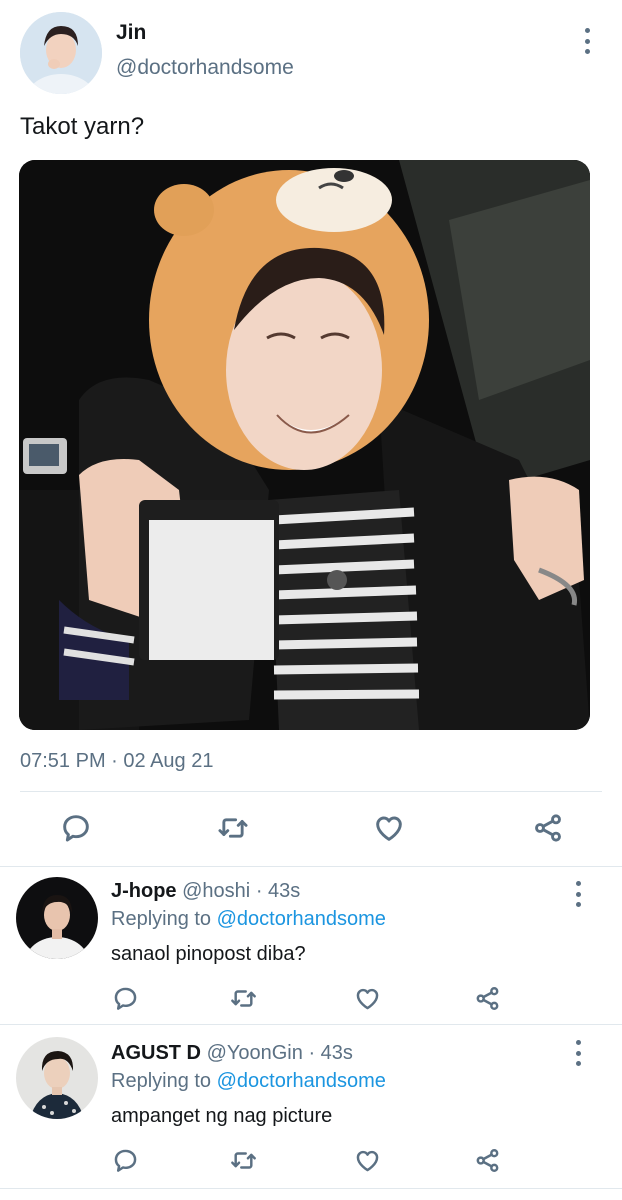 This screenshot has width=622, height=1200. Describe the element at coordinates (255, 1053) in the screenshot. I see `reply-author-handle: @YoonGin` at that location.